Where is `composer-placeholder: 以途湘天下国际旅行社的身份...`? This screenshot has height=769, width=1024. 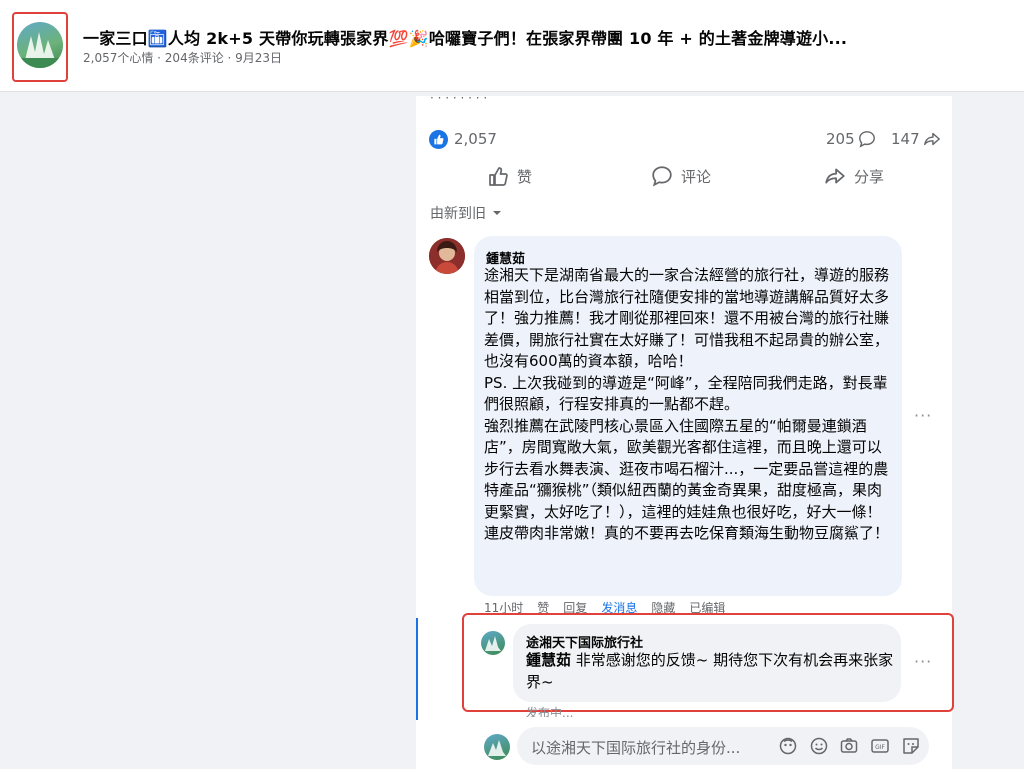
composer-placeholder: 以途湘天下国际旅行社的身份... is located at coordinates (651, 747).